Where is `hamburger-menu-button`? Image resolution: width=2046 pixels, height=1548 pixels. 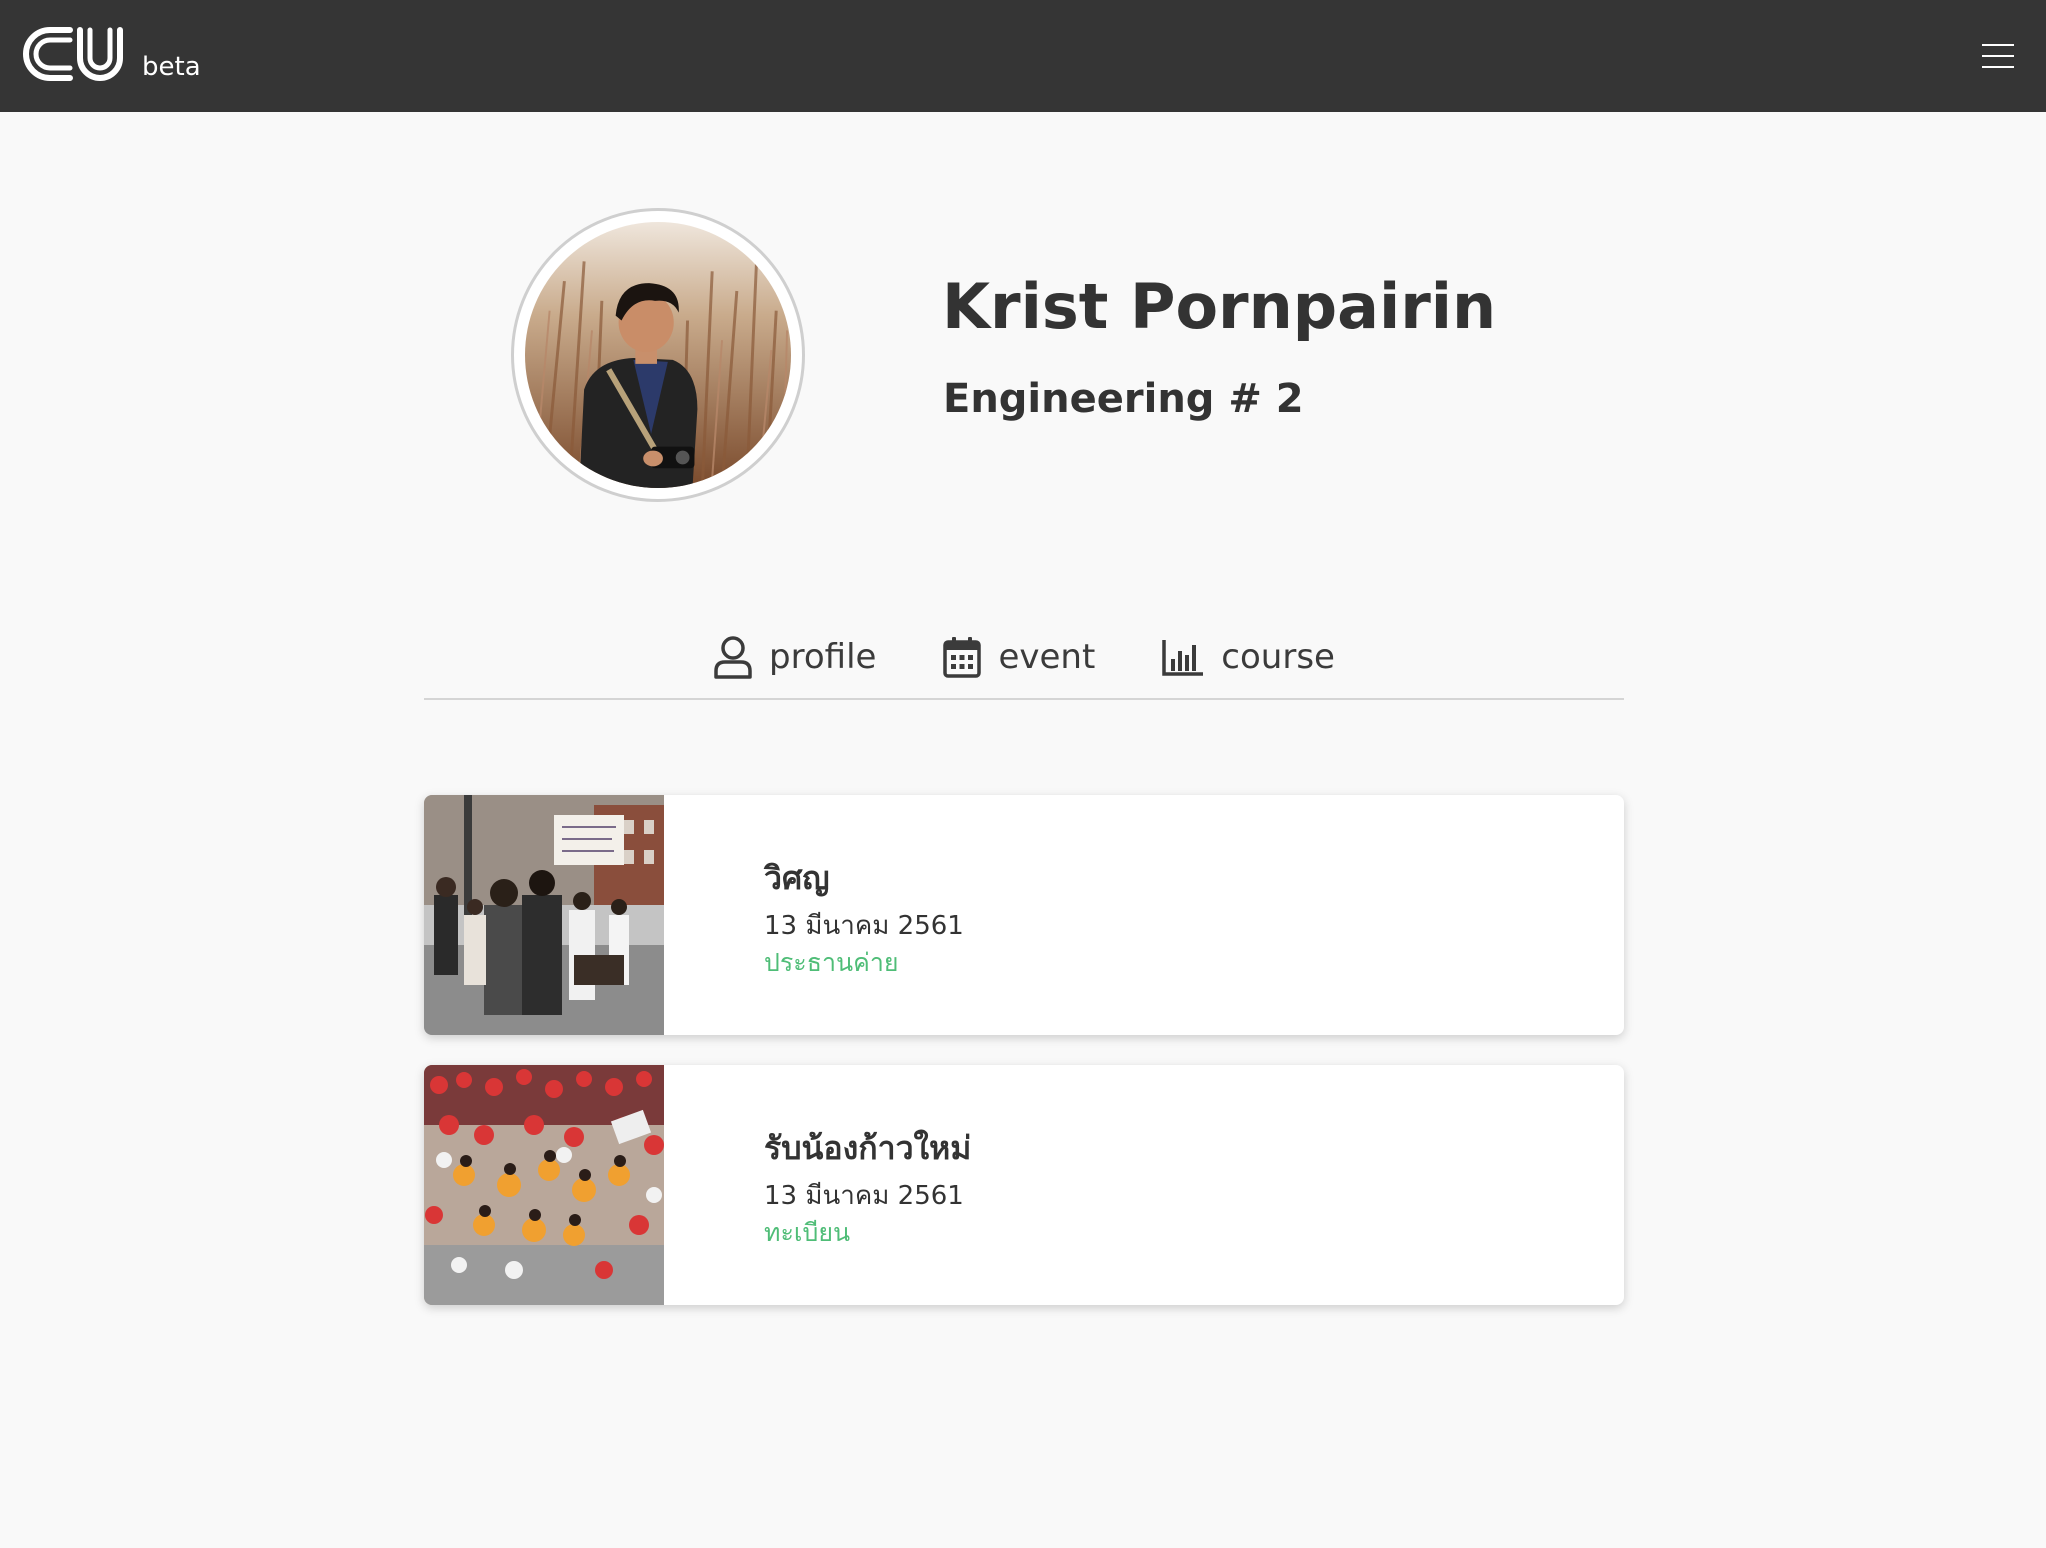
hamburger-menu-button is located at coordinates (1998, 56).